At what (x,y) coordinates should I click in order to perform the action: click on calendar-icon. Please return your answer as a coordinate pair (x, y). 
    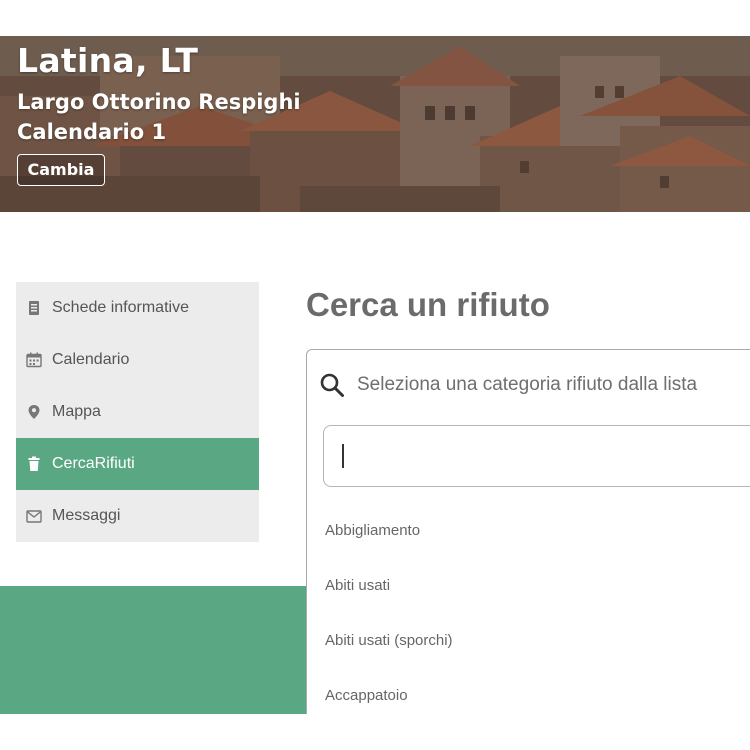
    Looking at the image, I should click on (34, 360).